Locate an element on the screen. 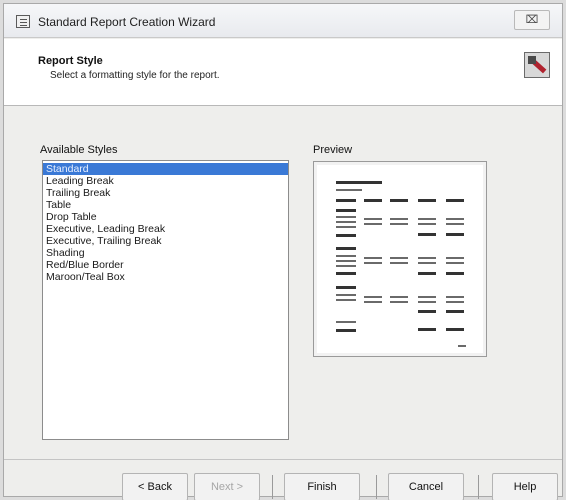  preview-subtitle-line is located at coordinates (349, 190).